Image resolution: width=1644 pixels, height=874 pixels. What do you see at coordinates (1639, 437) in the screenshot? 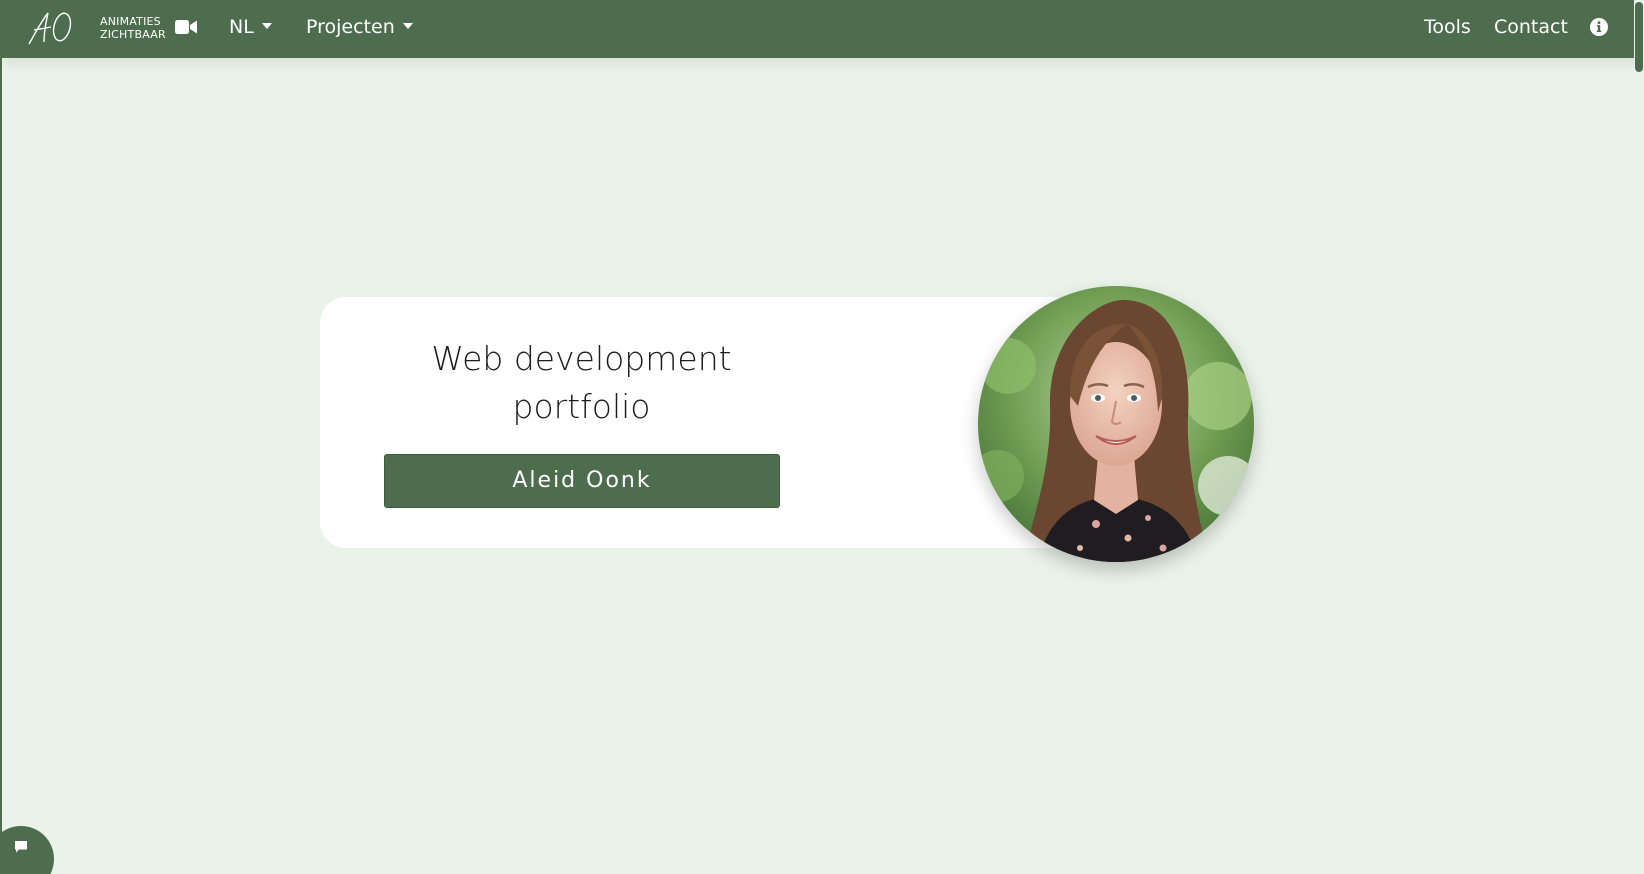
I see `scrollbar` at bounding box center [1639, 437].